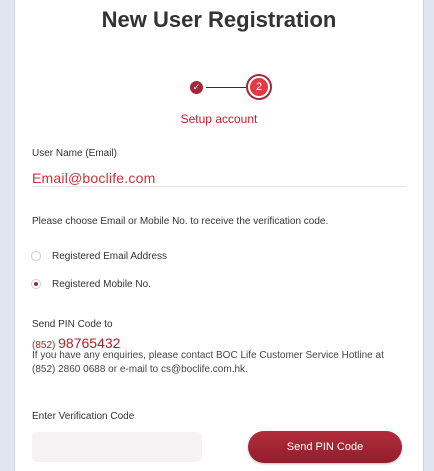  I want to click on radio-mobile, so click(36, 284).